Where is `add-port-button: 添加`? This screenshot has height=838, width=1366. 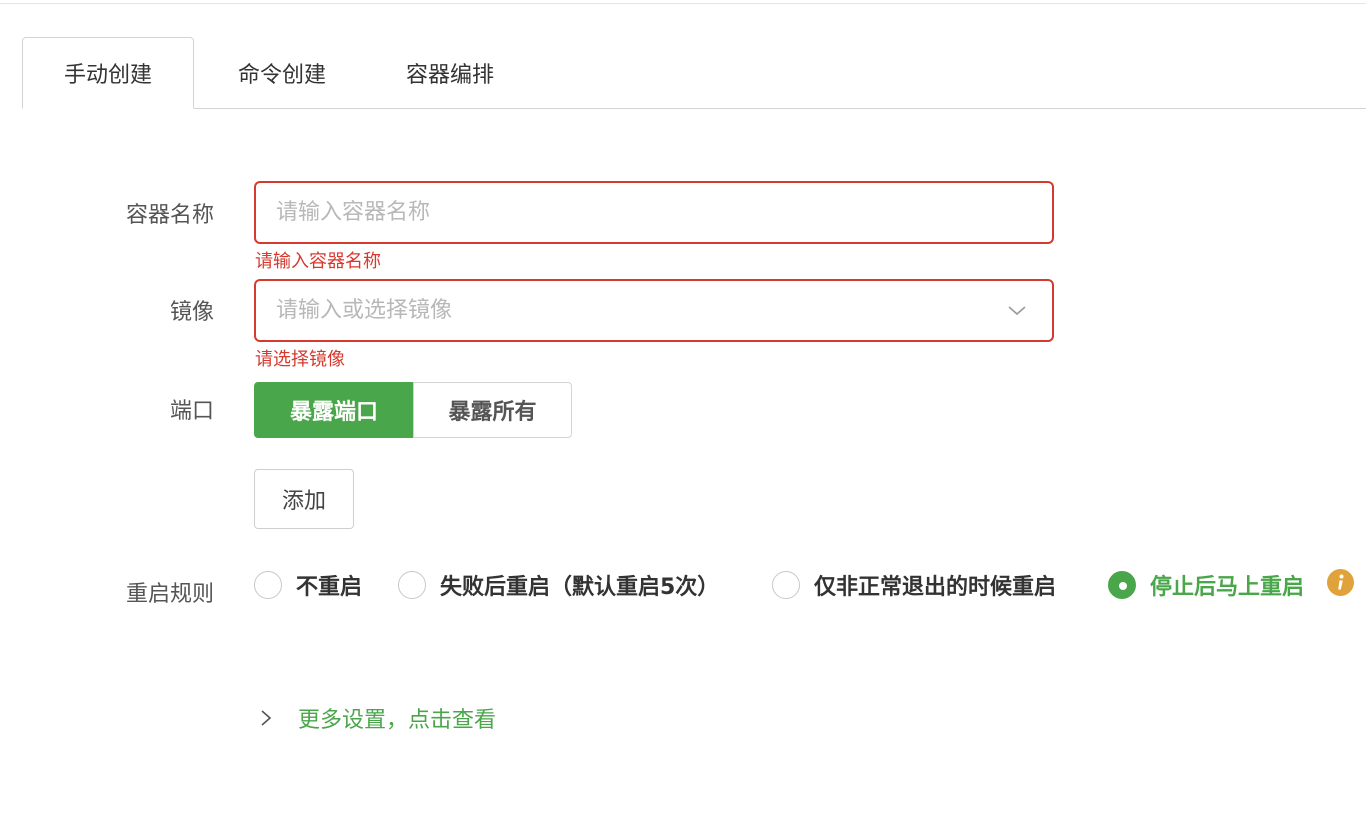
add-port-button: 添加 is located at coordinates (304, 499).